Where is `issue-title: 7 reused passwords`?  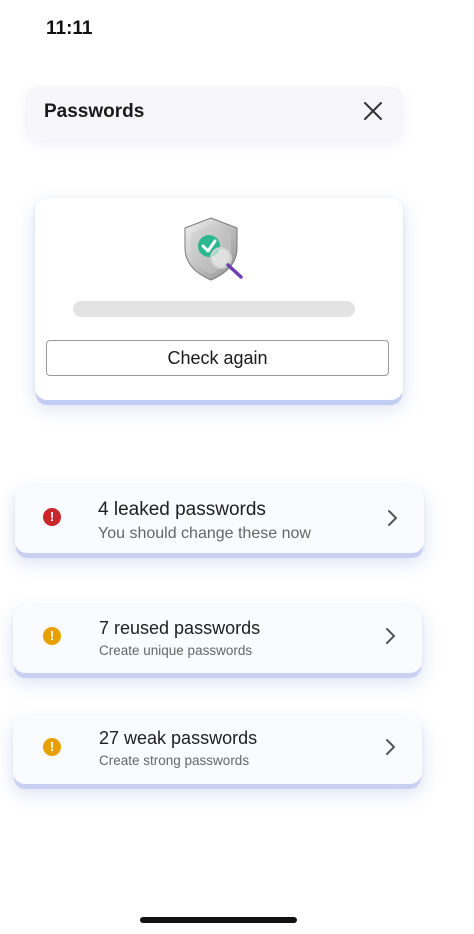 issue-title: 7 reused passwords is located at coordinates (180, 628).